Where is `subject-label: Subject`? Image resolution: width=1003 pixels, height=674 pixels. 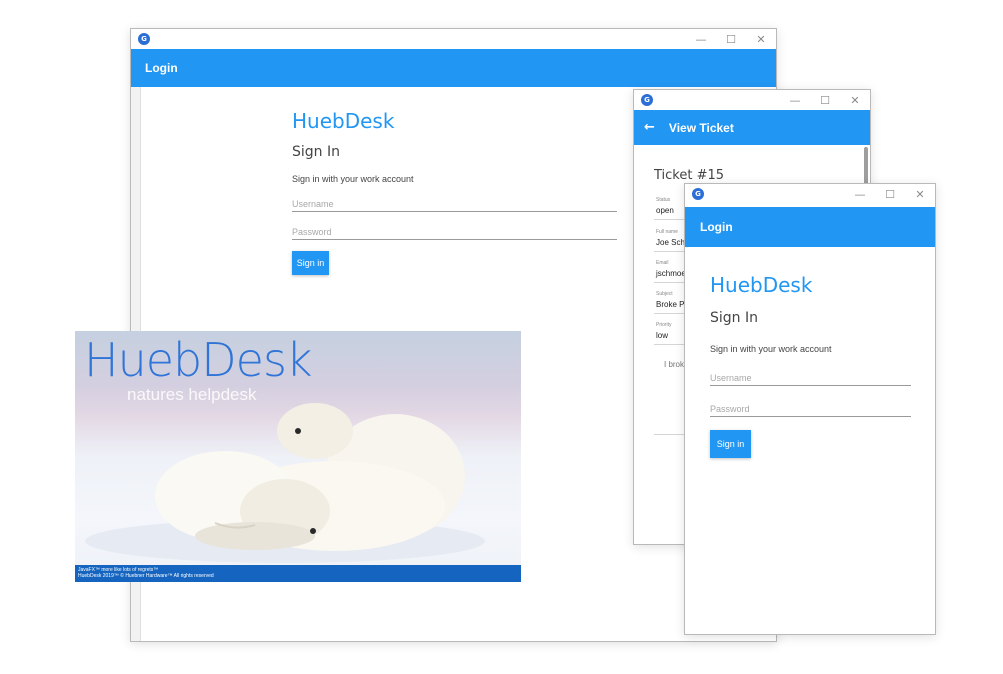
subject-label: Subject is located at coordinates (664, 294).